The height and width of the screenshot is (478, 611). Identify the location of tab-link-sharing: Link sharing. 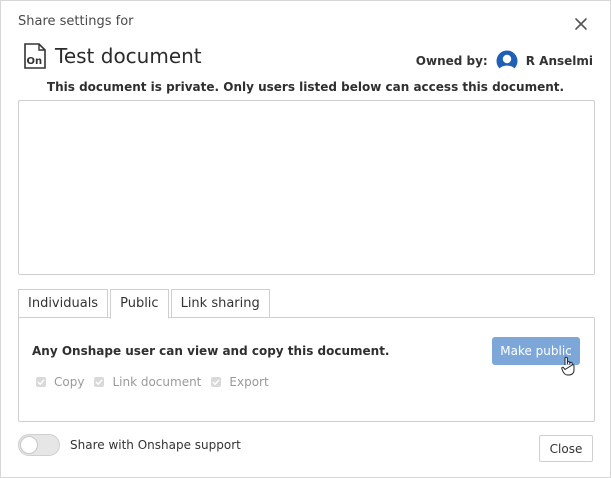
(220, 303).